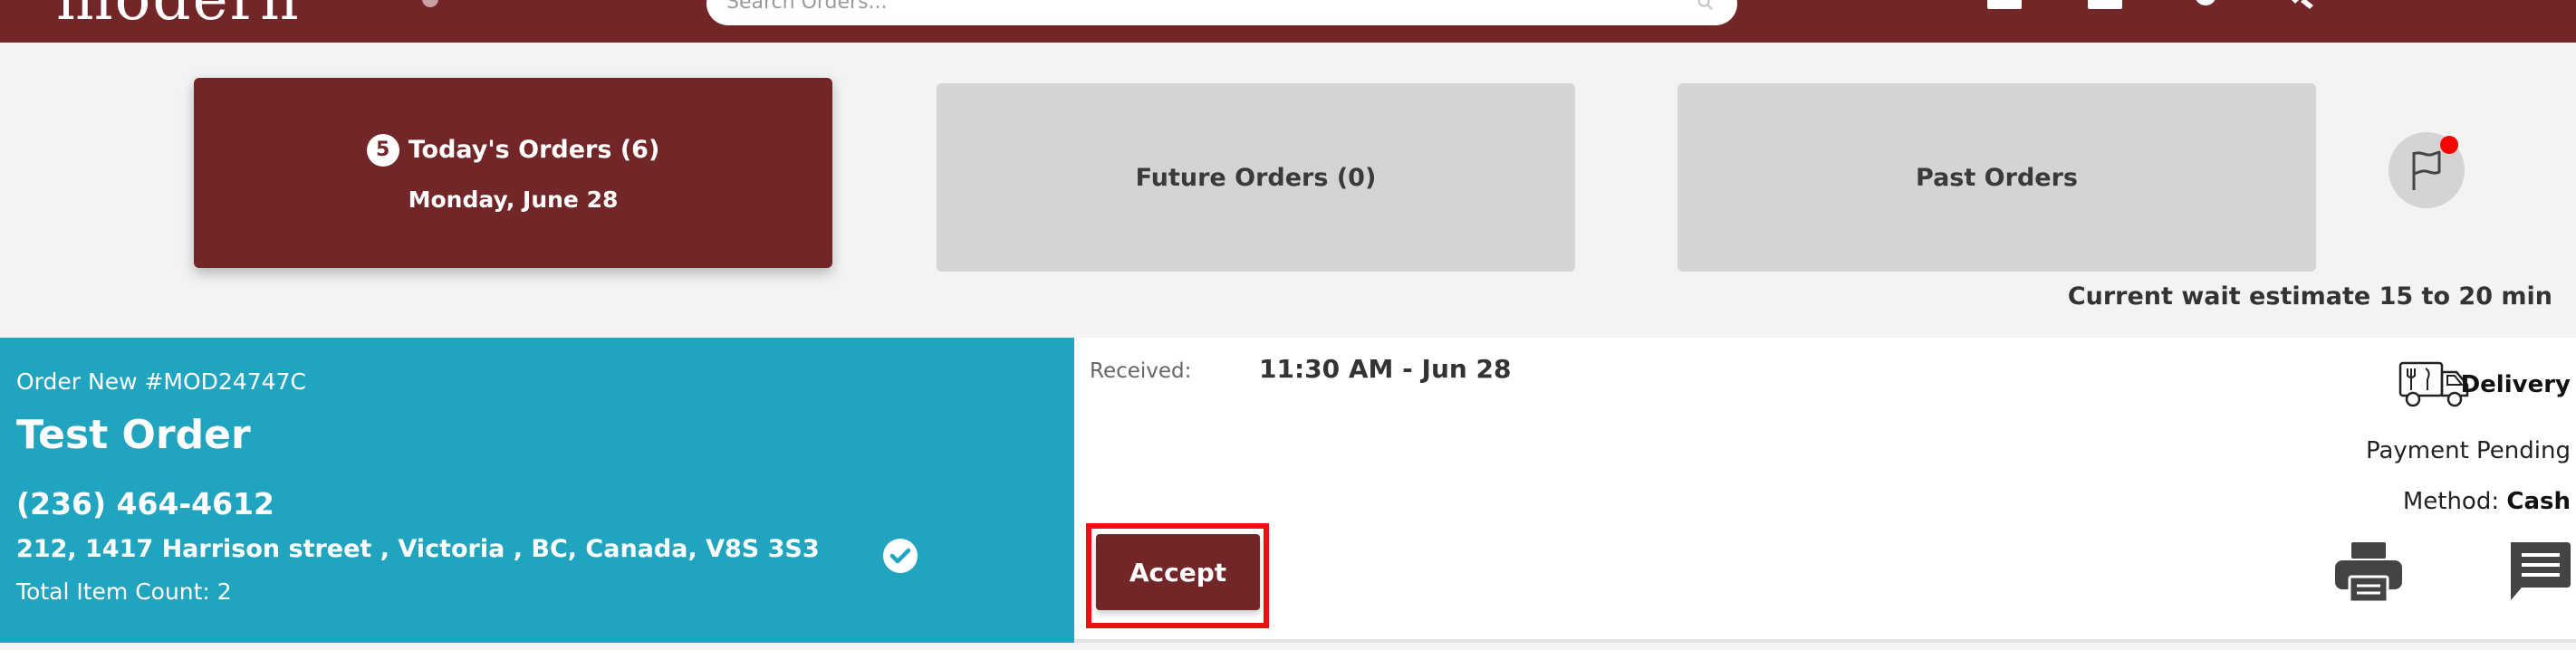 The image size is (2576, 650). I want to click on payment-method-value: Cash, so click(2538, 501).